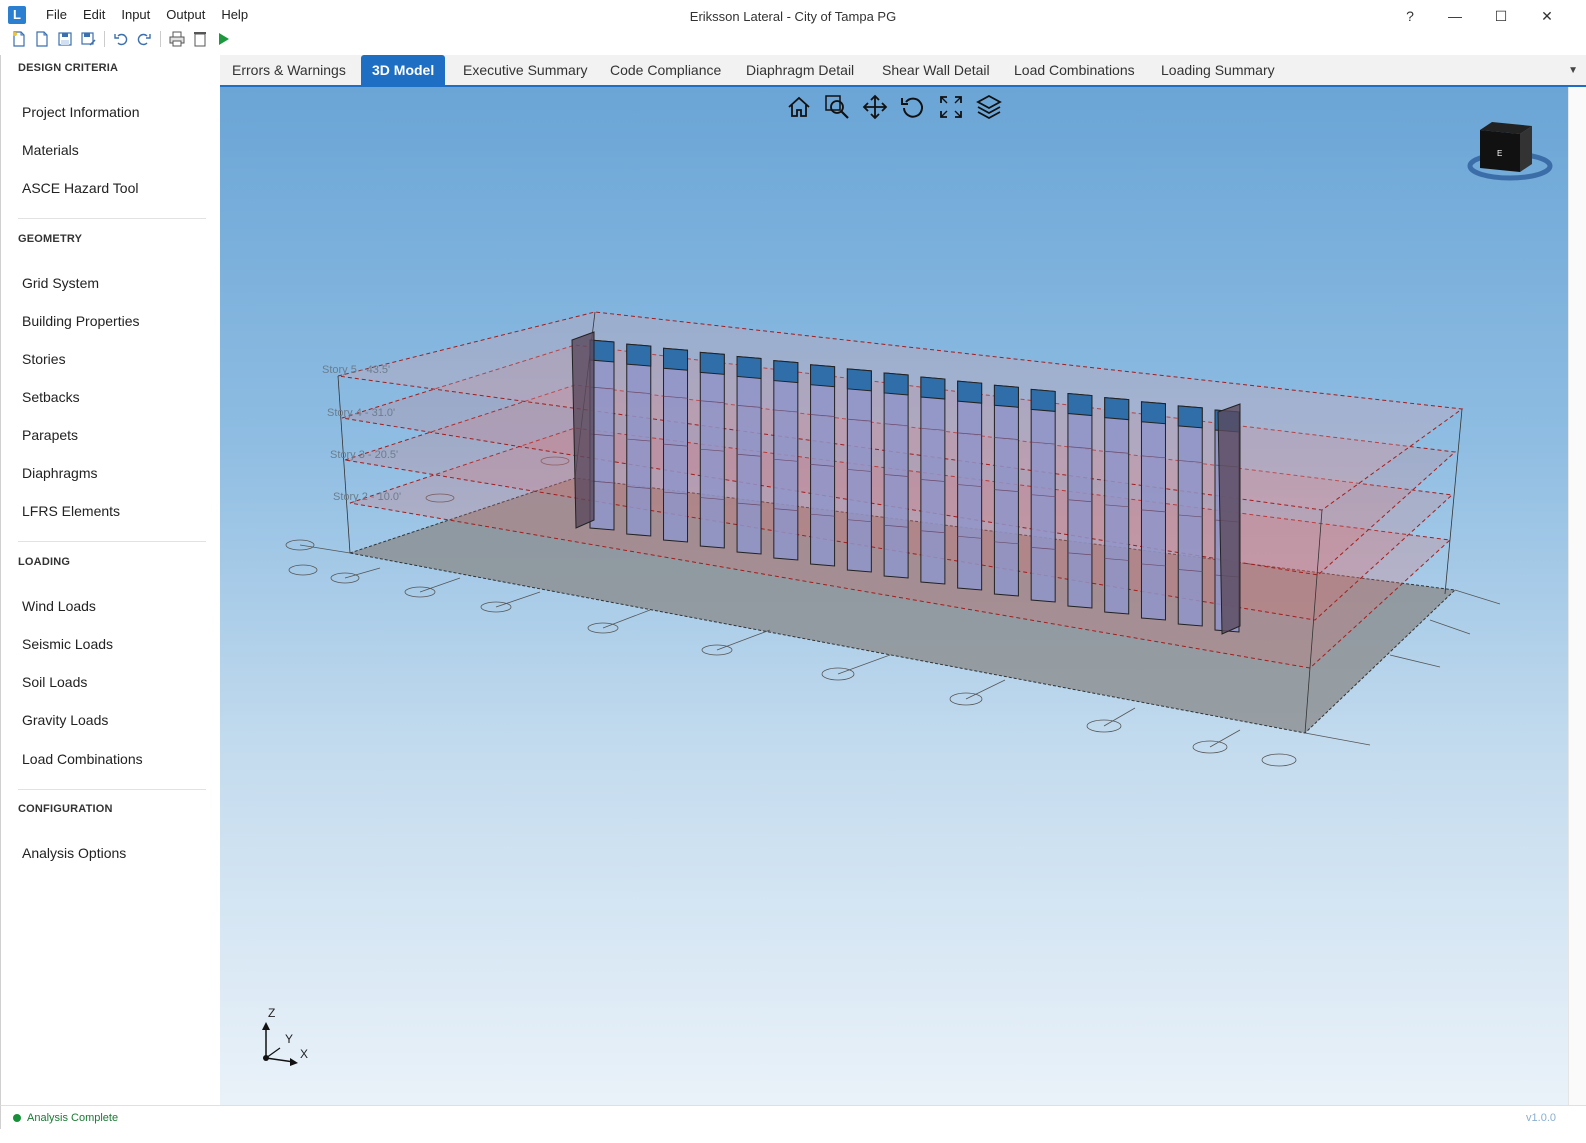 The height and width of the screenshot is (1143, 1586). What do you see at coordinates (68, 68) in the screenshot?
I see `section-design-criteria: DESIGN CRITERIA` at bounding box center [68, 68].